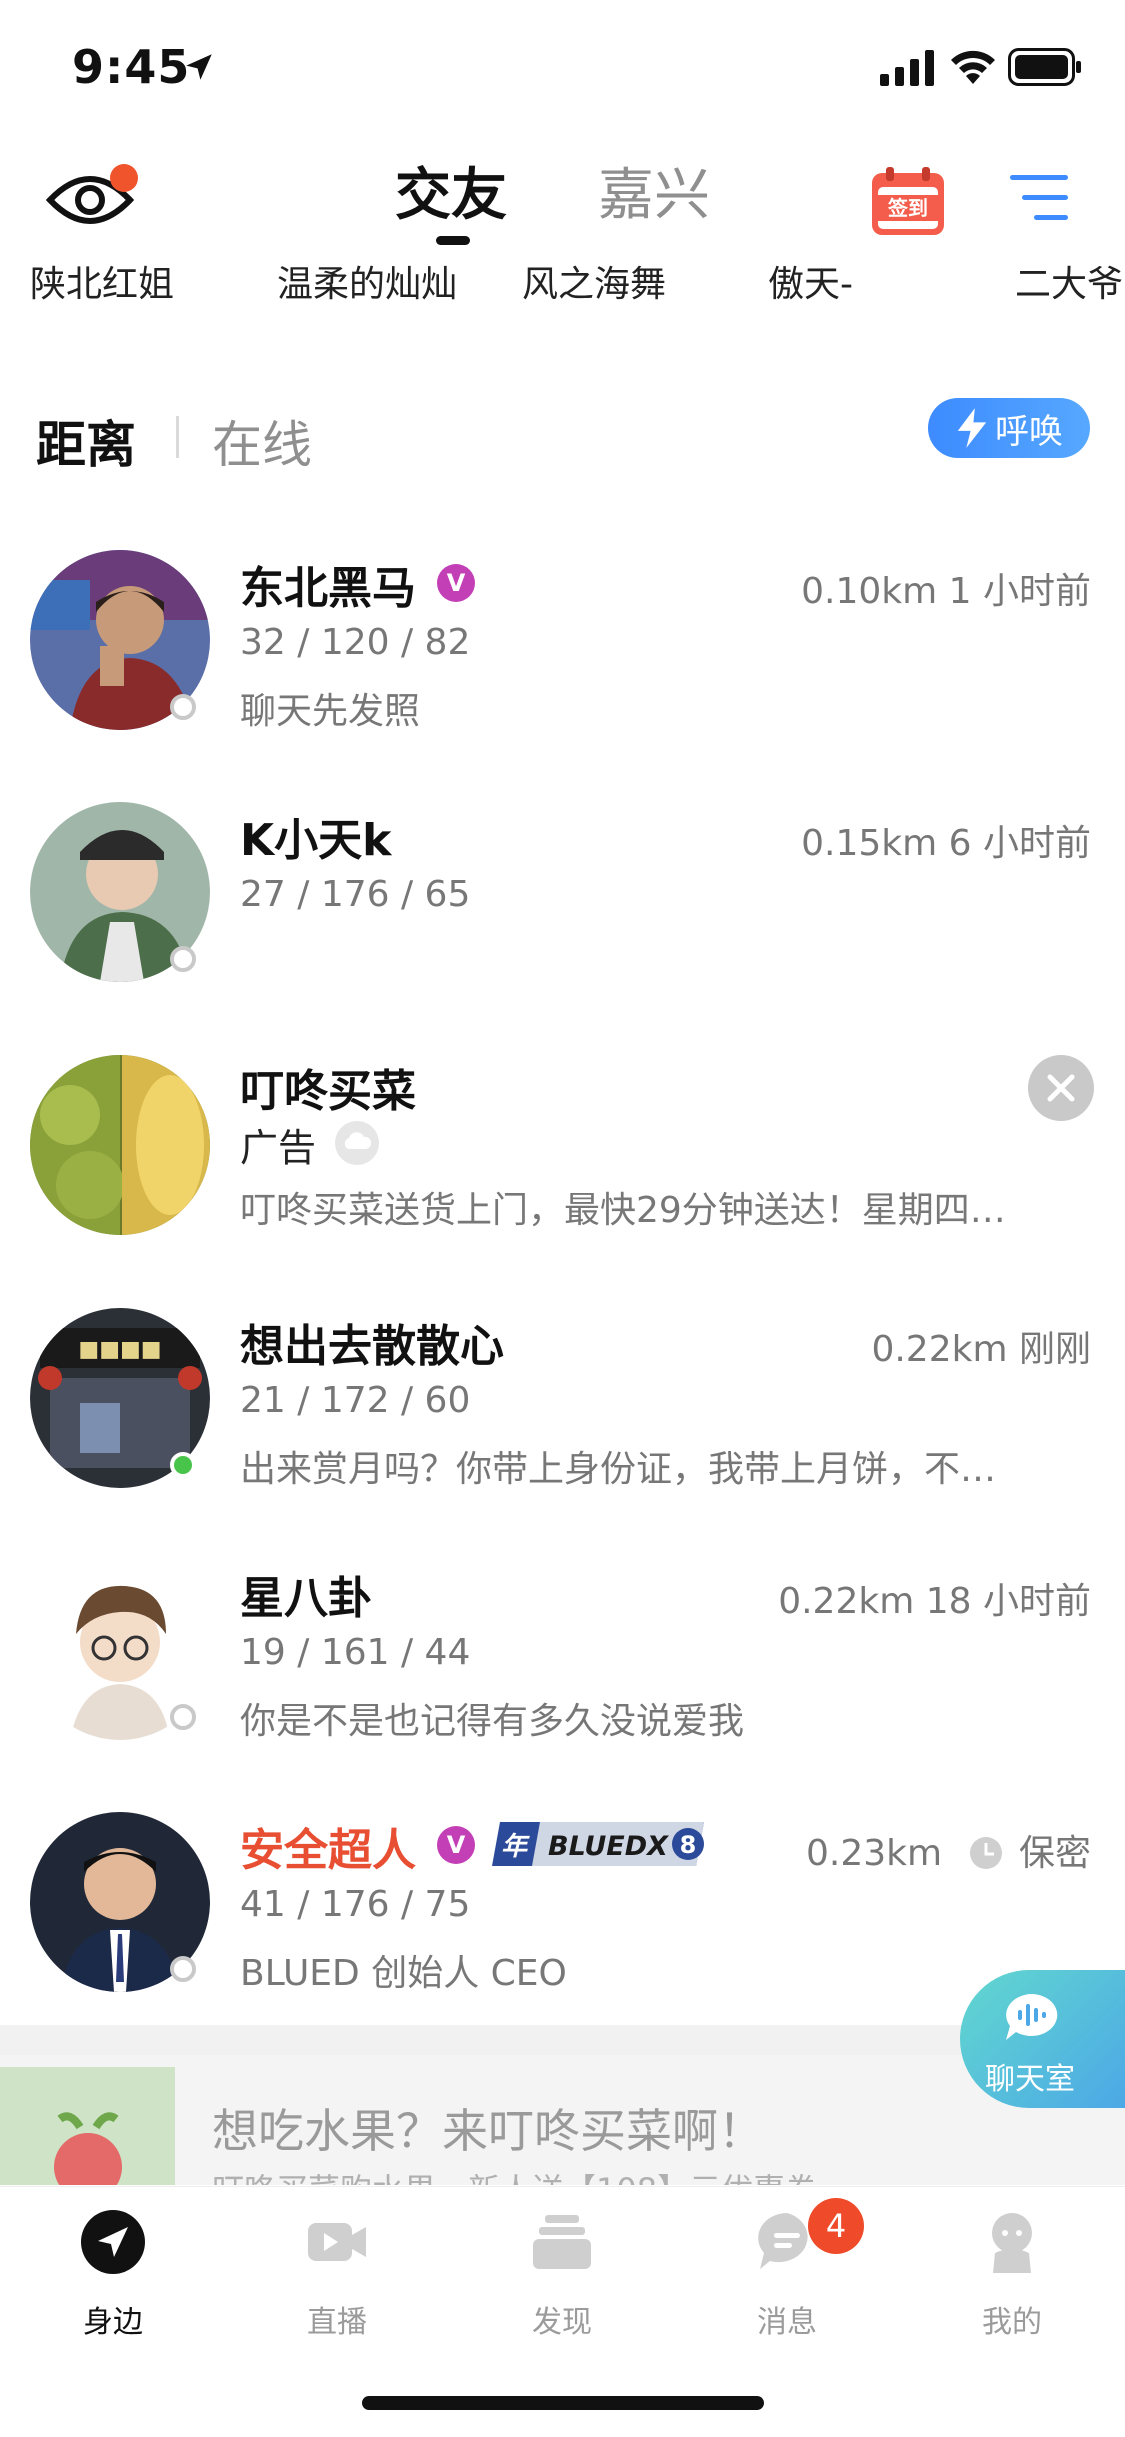 Image resolution: width=1125 pixels, height=2437 pixels. What do you see at coordinates (907, 208) in the screenshot?
I see `checkin-label: 签到` at bounding box center [907, 208].